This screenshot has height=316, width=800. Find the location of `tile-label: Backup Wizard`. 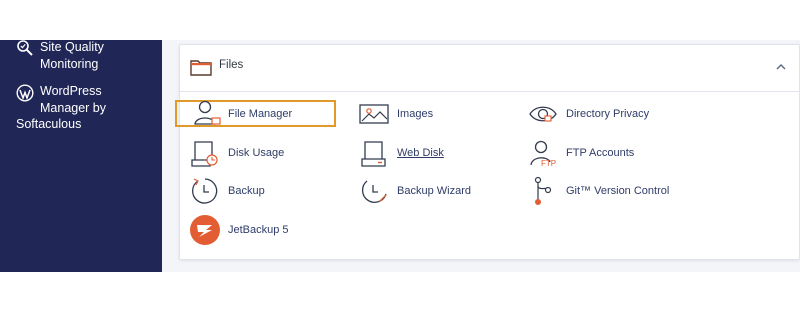

tile-label: Backup Wizard is located at coordinates (434, 191).